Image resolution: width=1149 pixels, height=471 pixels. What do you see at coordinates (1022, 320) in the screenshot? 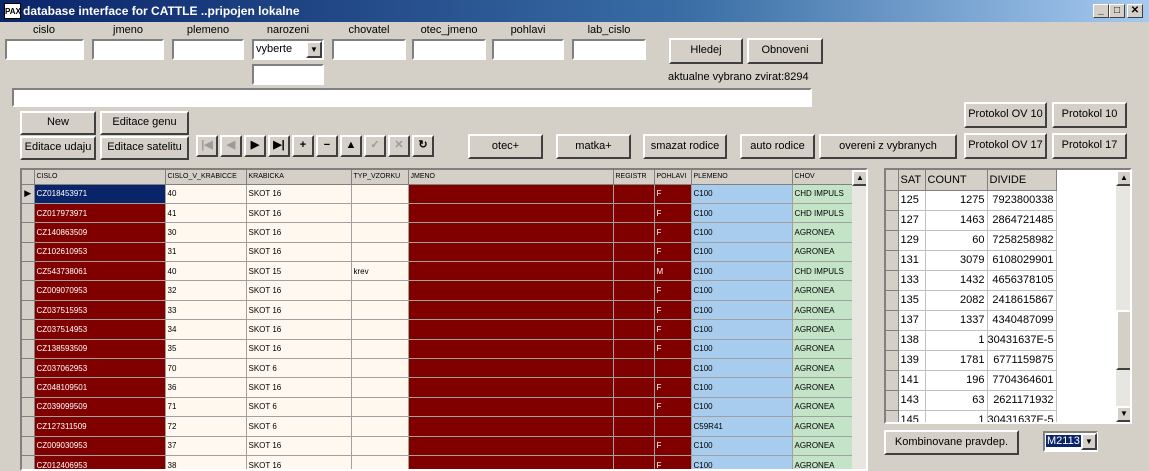
I see `table-cell: 4340487099` at bounding box center [1022, 320].